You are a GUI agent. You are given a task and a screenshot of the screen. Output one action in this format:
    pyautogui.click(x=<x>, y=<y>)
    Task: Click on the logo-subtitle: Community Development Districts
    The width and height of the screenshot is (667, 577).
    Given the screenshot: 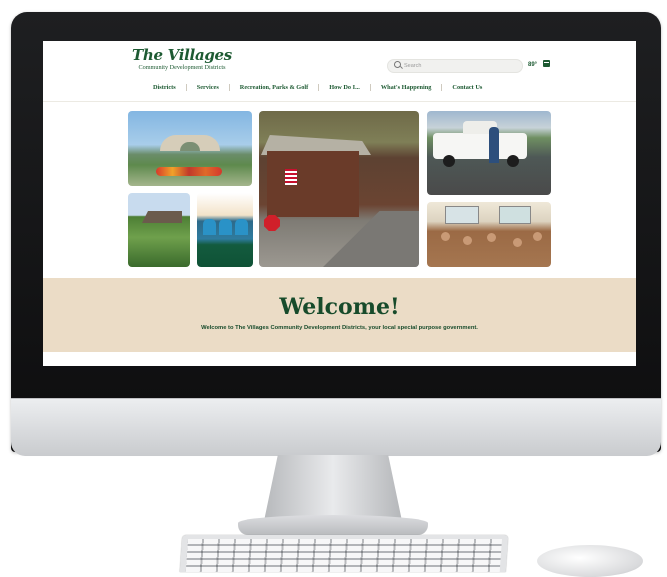 What is the action you would take?
    pyautogui.click(x=182, y=67)
    